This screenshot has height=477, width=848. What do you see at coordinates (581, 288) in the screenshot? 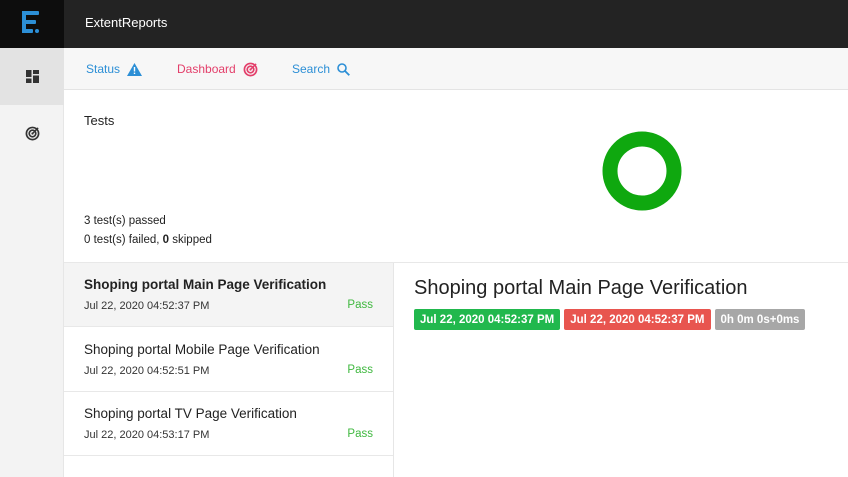
I see `detail-title: Shoping portal Main Page Verification` at bounding box center [581, 288].